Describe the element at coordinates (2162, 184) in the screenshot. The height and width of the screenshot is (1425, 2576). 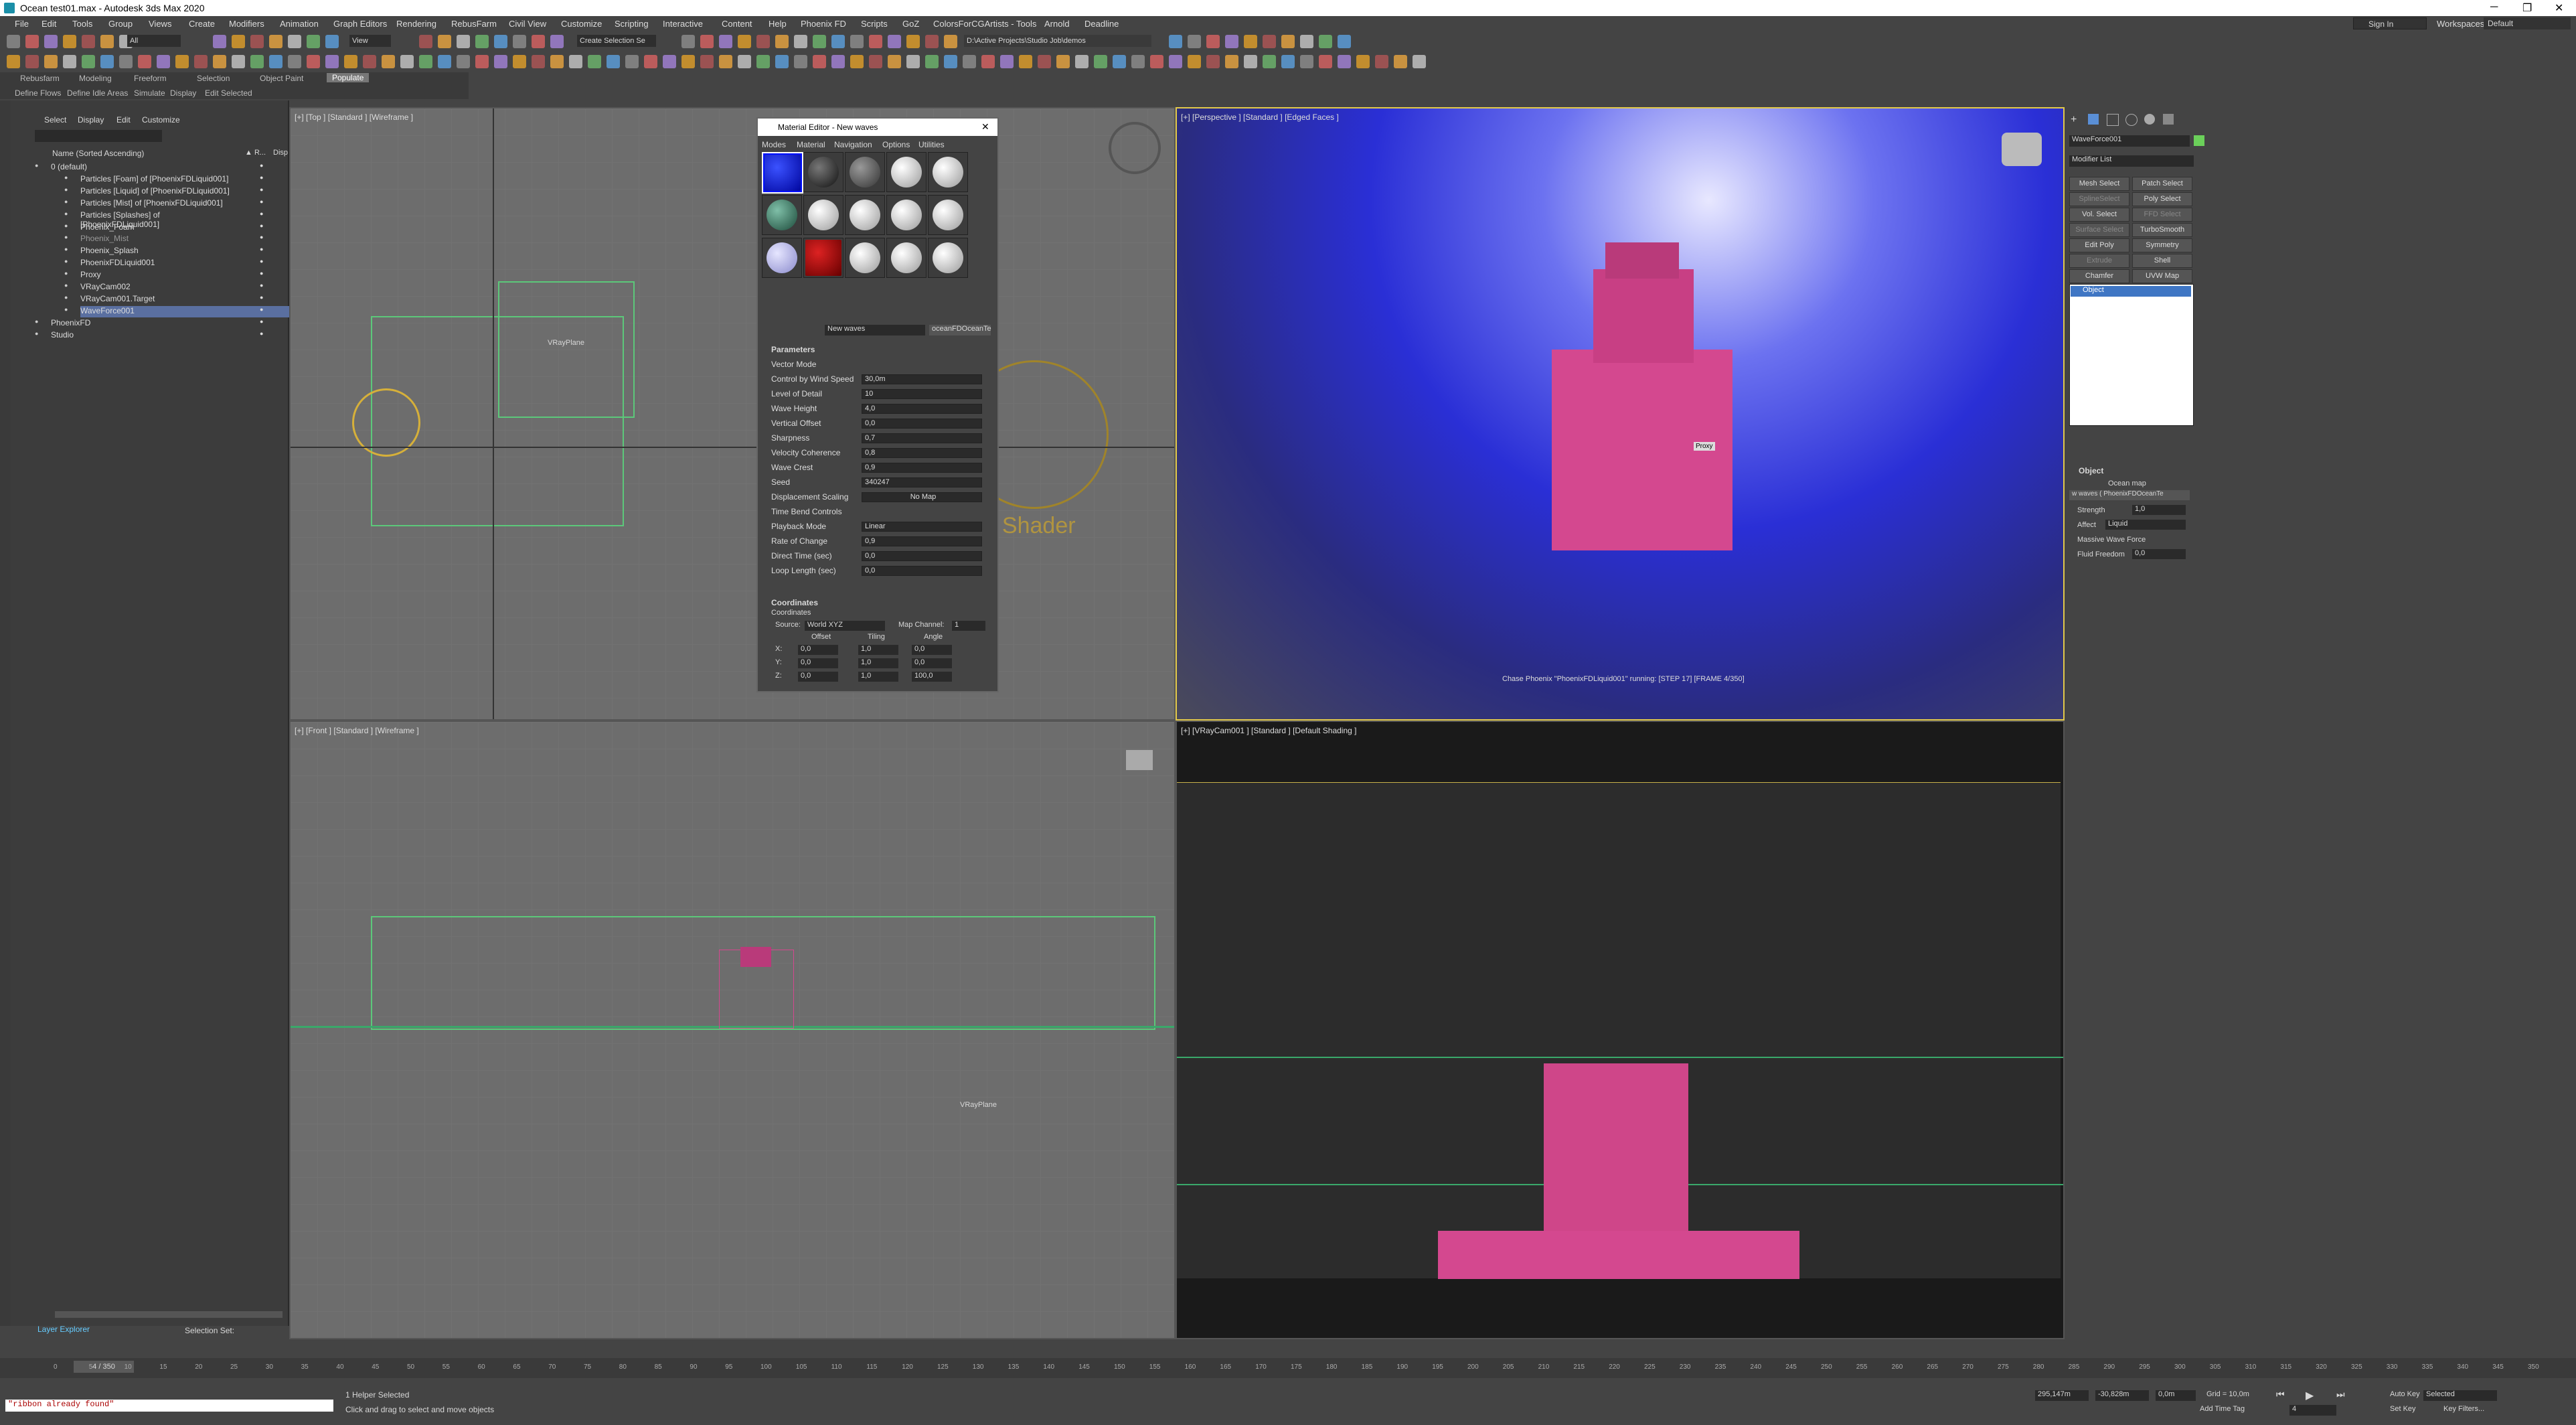
I see `modifier-button: Patch Select` at that location.